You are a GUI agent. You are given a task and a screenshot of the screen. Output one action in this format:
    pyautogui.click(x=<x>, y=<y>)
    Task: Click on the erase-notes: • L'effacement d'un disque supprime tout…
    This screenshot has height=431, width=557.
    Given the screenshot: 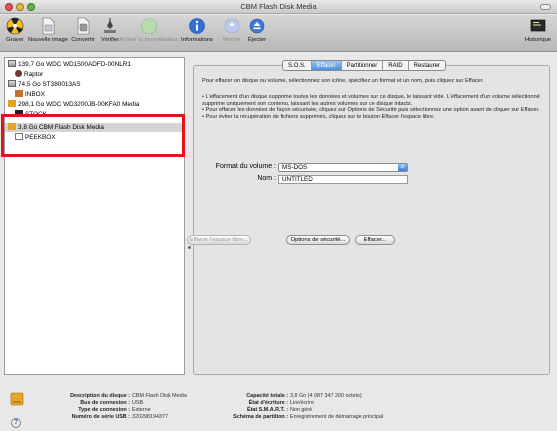 What is the action you would take?
    pyautogui.click(x=374, y=107)
    